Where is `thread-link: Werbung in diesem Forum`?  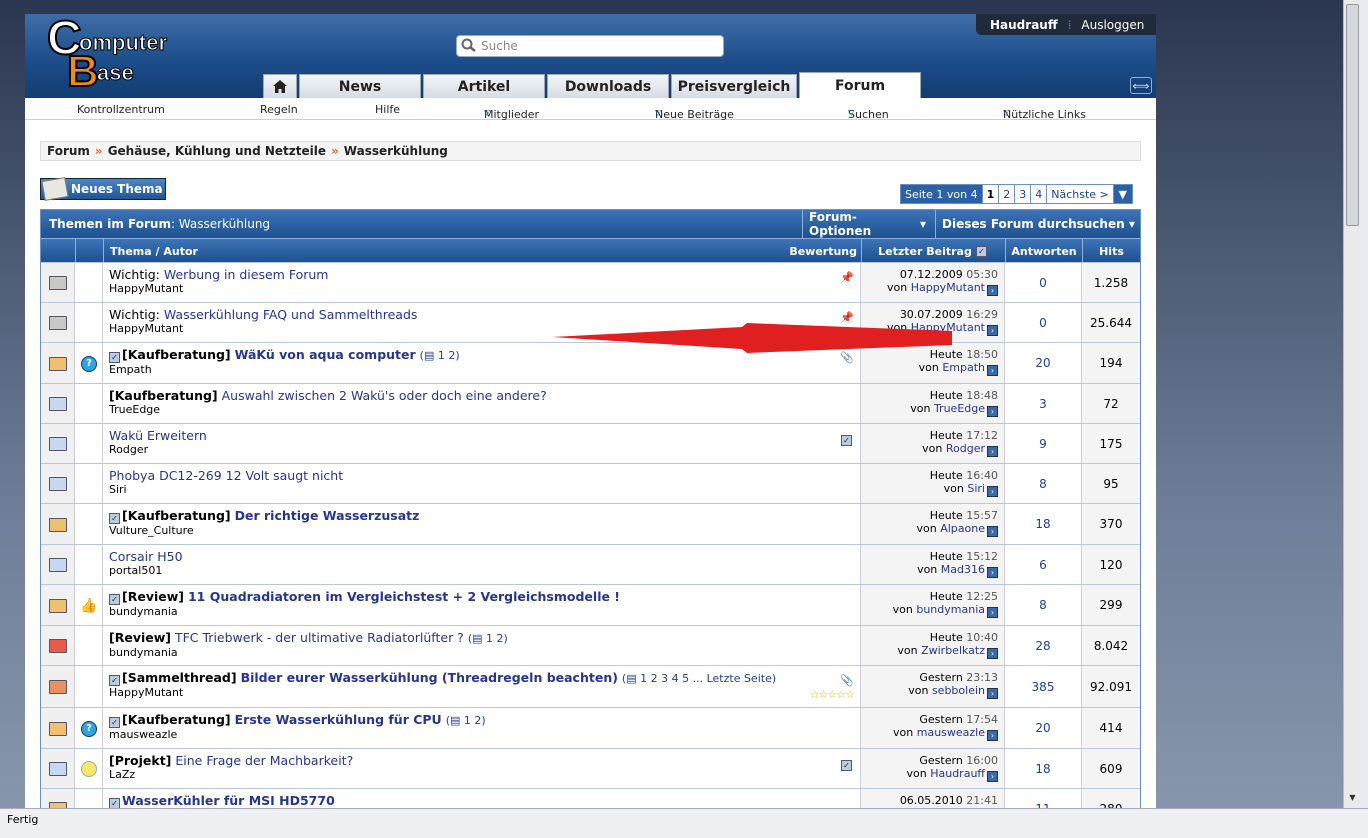 thread-link: Werbung in diesem Forum is located at coordinates (246, 274).